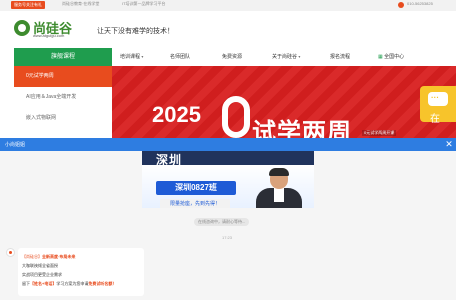 The height and width of the screenshot is (300, 456). Describe the element at coordinates (63, 118) in the screenshot. I see `left-menu-item-embedded: 嵌入式物联网` at that location.